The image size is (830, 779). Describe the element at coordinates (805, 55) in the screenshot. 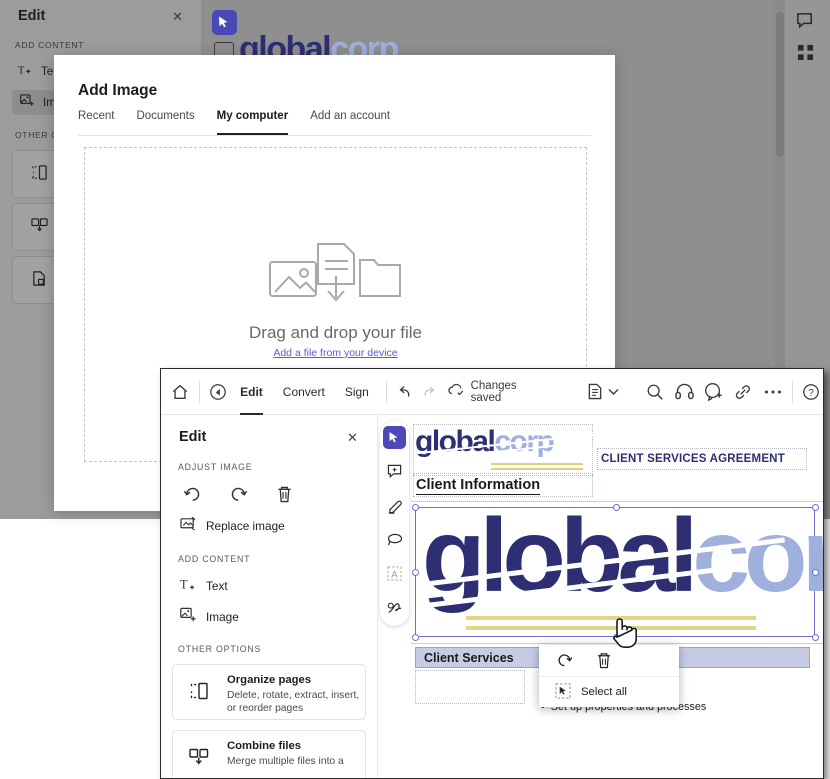

I see `apps-grid-icon` at that location.